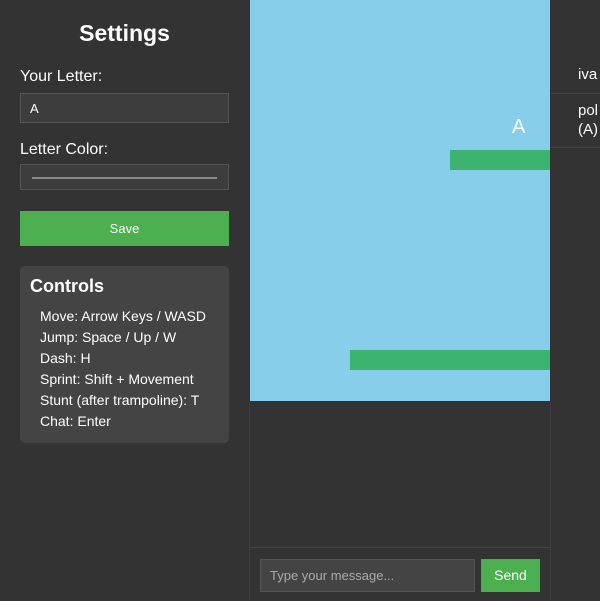  Describe the element at coordinates (64, 149) in the screenshot. I see `color-label: Letter Color:` at that location.